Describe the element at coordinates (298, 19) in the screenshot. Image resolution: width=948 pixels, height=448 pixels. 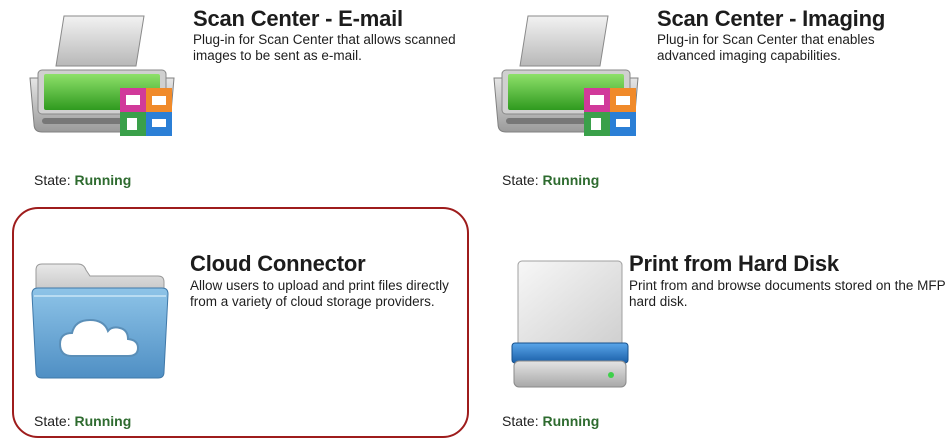
I see `plugin-title: Scan Center - E-mail` at that location.